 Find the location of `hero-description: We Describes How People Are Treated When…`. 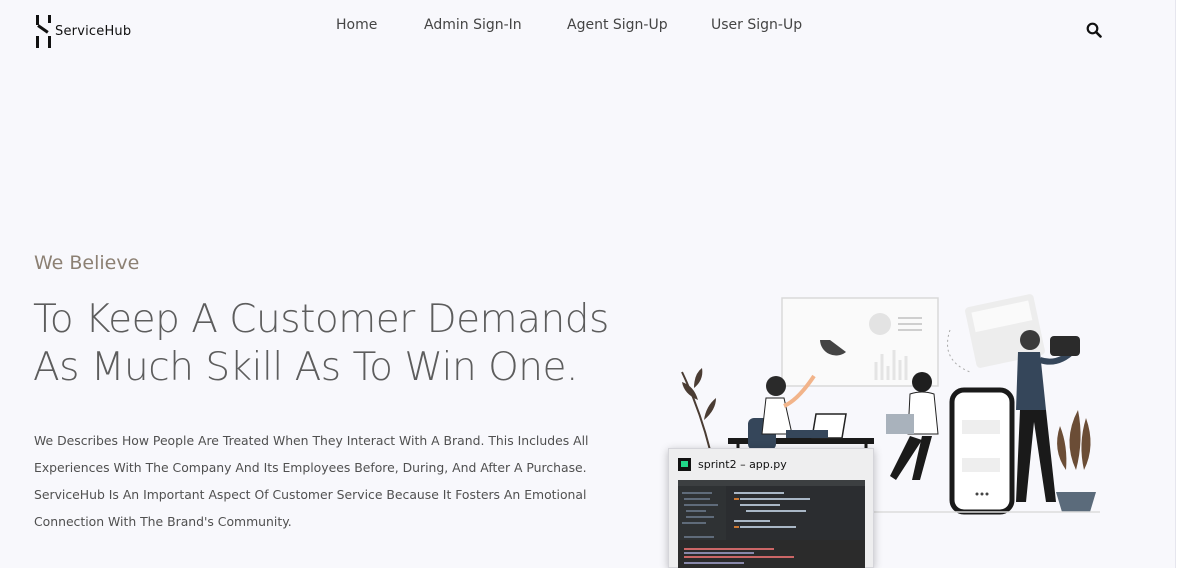

hero-description: We Describes How People Are Treated When… is located at coordinates (311, 481).